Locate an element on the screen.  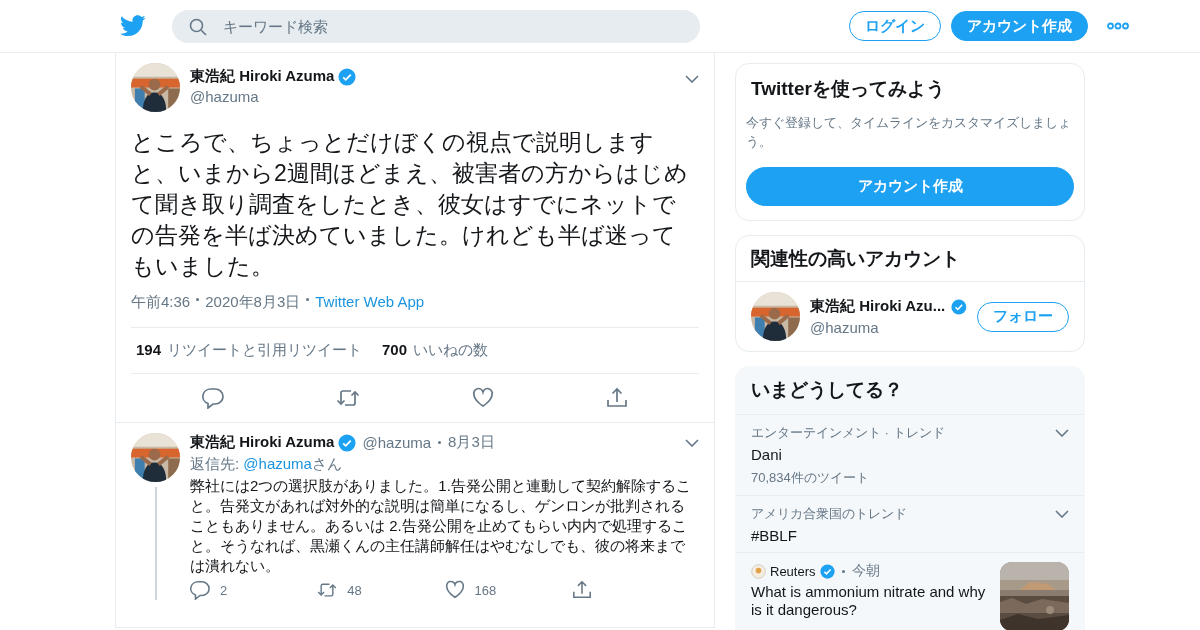
login-button: ログイン is located at coordinates (895, 26).